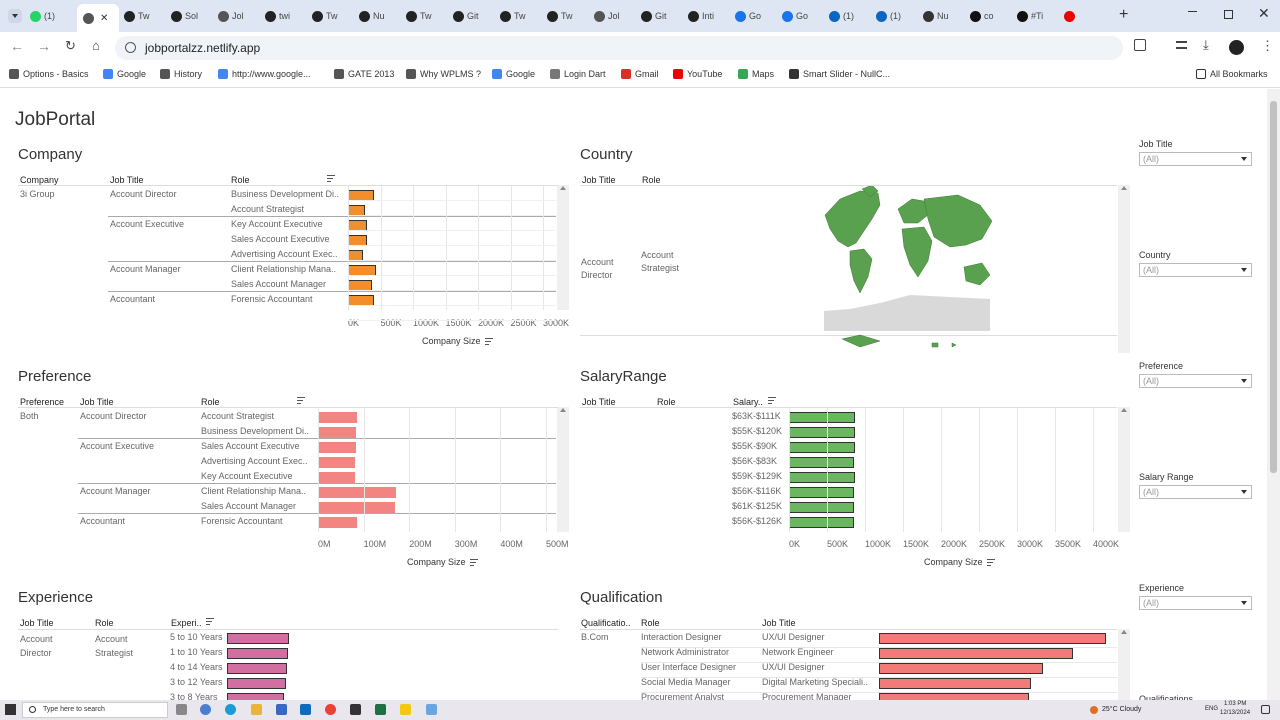 This screenshot has width=1280, height=720. I want to click on page-scrollbar, so click(1273, 394).